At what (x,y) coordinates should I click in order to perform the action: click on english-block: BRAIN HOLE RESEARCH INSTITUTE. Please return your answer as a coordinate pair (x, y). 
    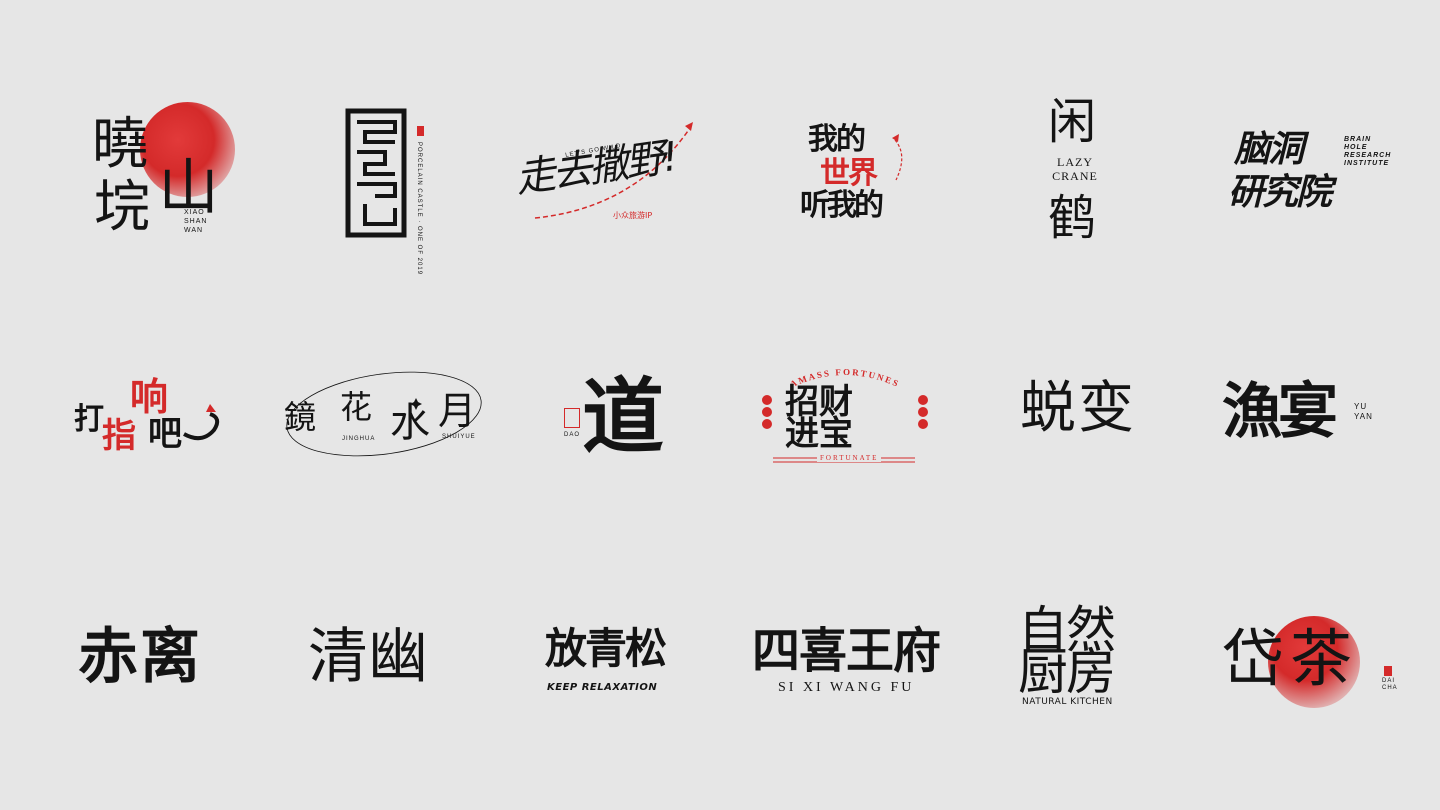
    Looking at the image, I should click on (1367, 152).